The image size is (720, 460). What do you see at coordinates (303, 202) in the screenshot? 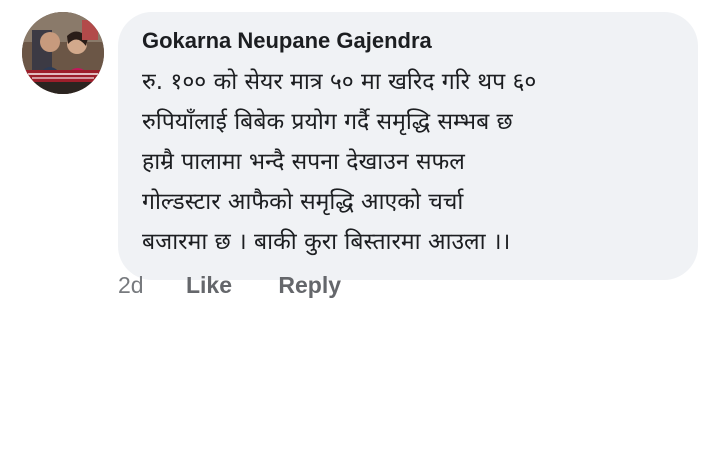
I see `comment-text-line: गोल्डस्टार आफैको समृद्धि आएको चर्चा` at bounding box center [303, 202].